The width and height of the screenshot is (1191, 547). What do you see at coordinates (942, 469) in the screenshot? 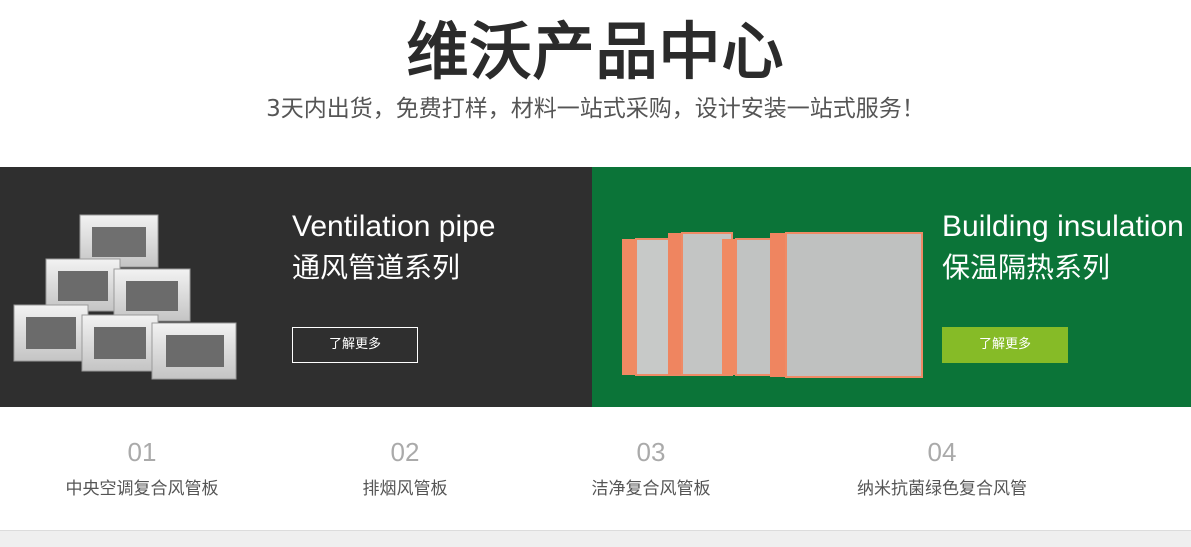
I see `category-item-4: 04 纳米抗菌绿色复合风管` at bounding box center [942, 469].